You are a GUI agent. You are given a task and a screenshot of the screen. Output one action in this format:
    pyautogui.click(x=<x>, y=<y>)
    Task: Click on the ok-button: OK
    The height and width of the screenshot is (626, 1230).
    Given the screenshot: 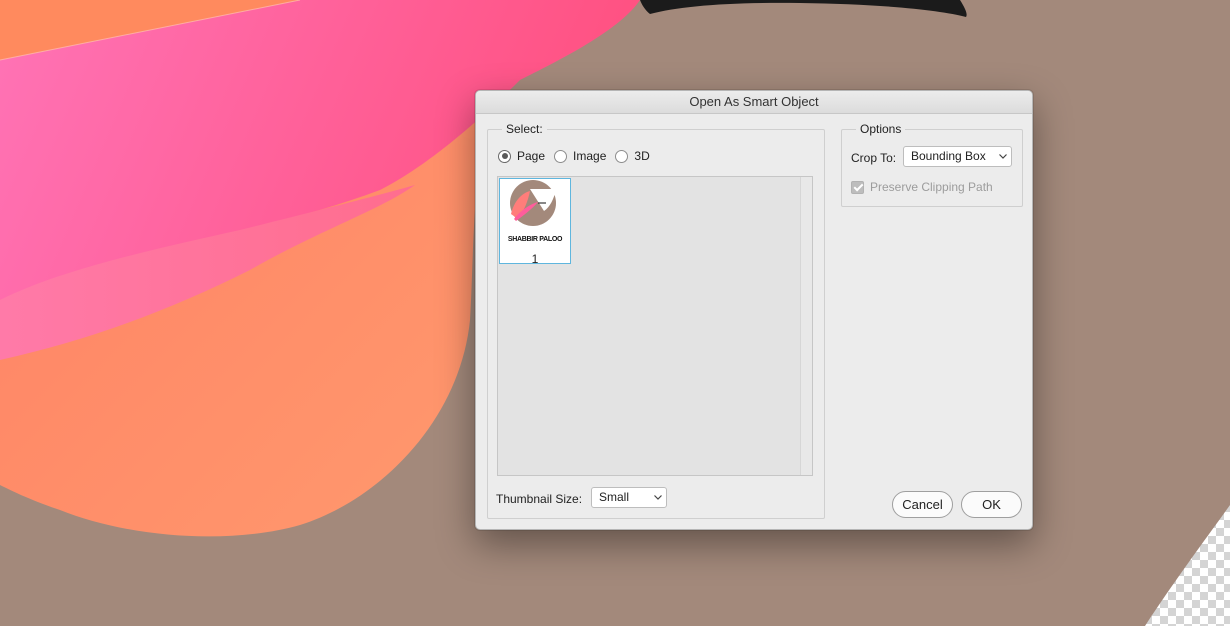 What is the action you would take?
    pyautogui.click(x=991, y=504)
    